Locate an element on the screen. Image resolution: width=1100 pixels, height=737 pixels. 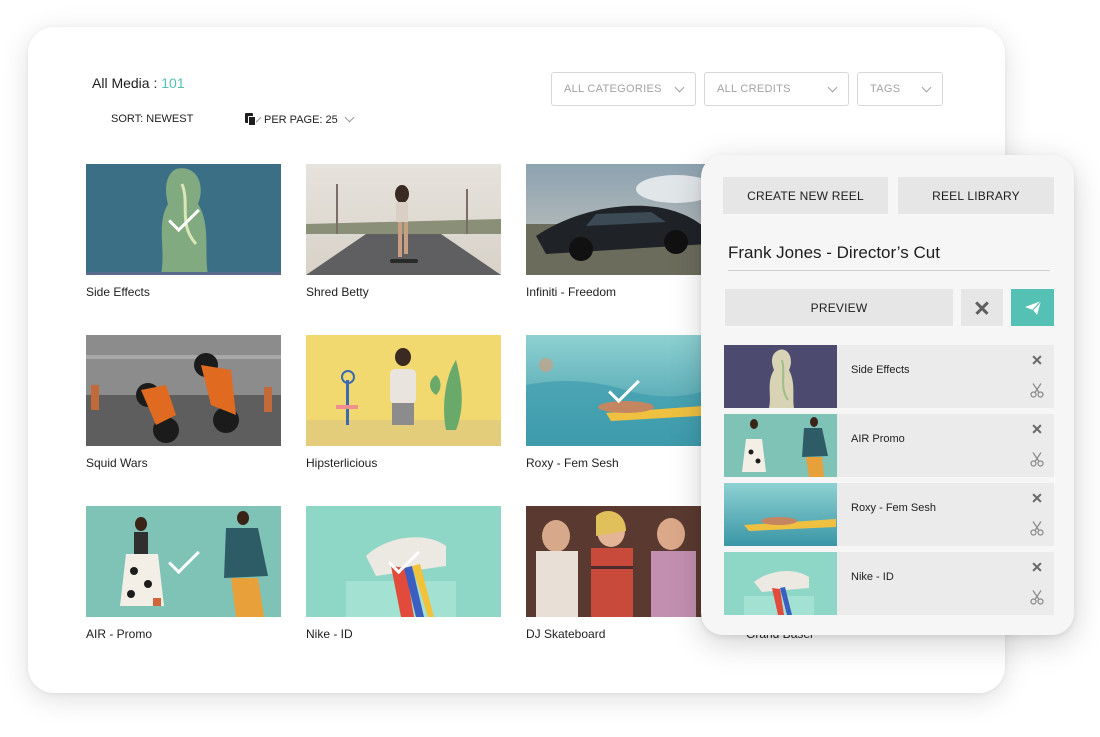
media-title: Infiniti - Freedom is located at coordinates (571, 292).